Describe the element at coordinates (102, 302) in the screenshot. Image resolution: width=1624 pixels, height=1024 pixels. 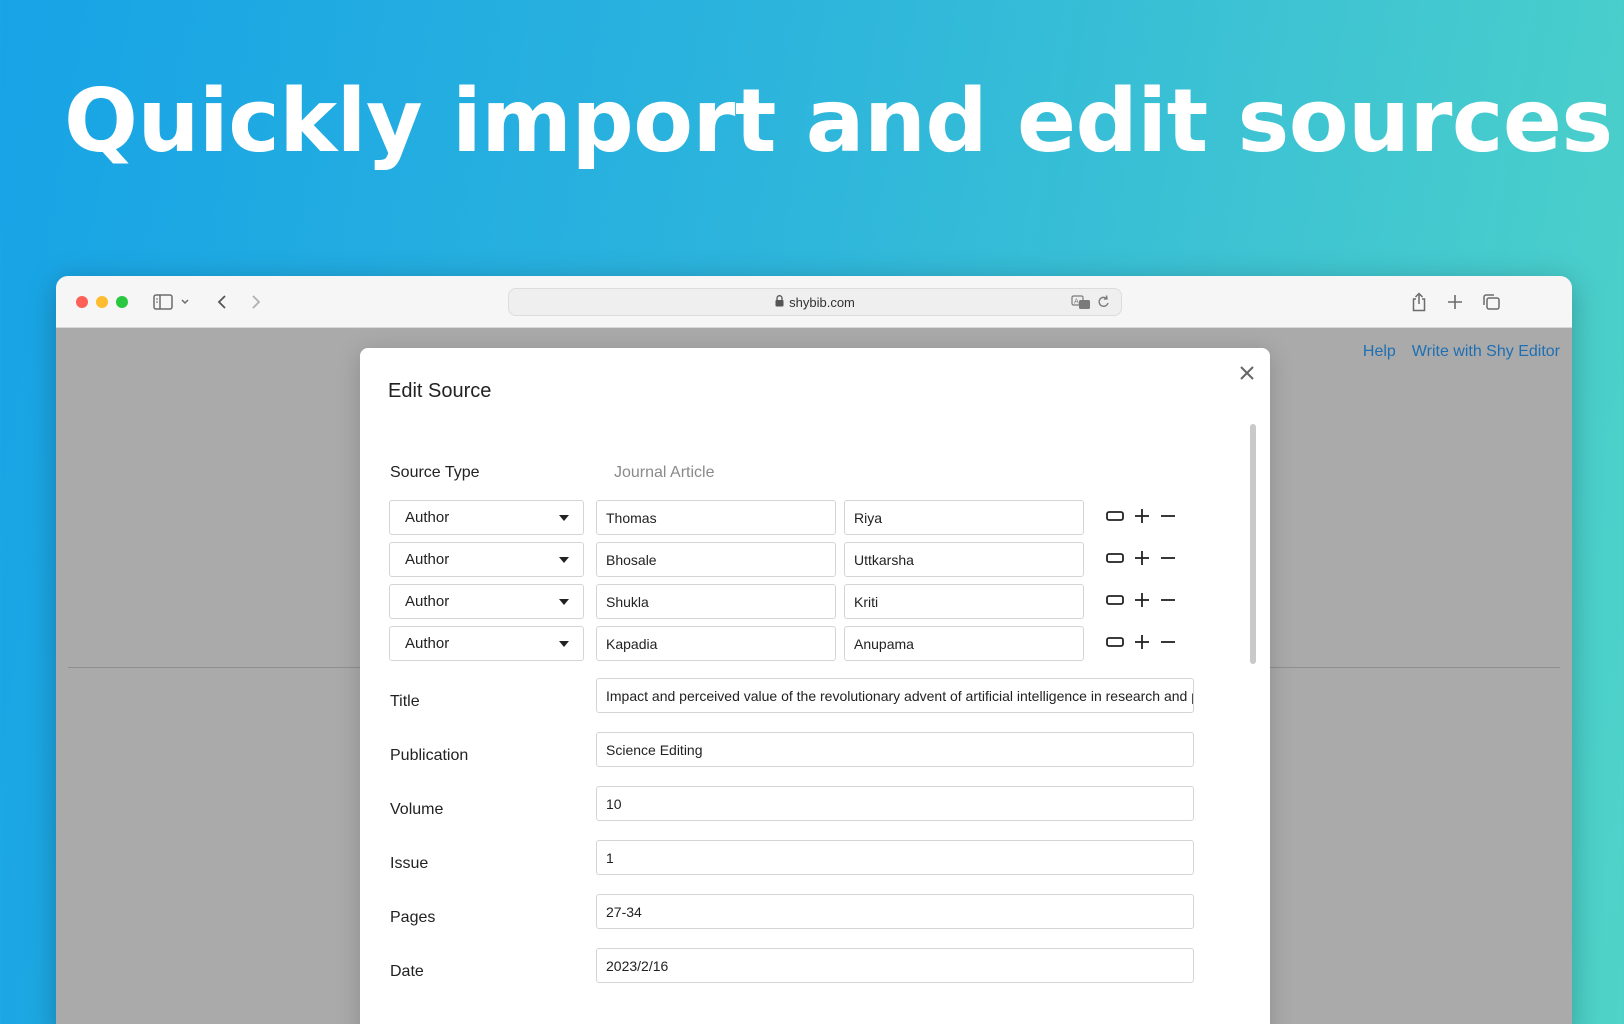
I see `minimize-window-button` at that location.